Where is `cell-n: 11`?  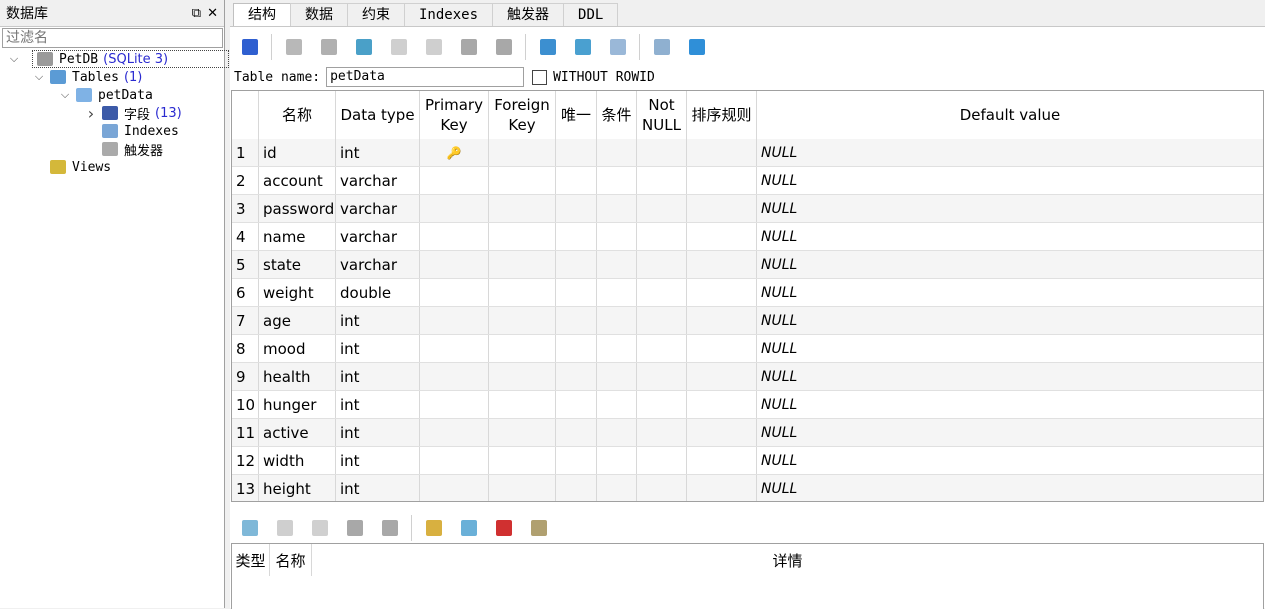
cell-n: 11 is located at coordinates (245, 432).